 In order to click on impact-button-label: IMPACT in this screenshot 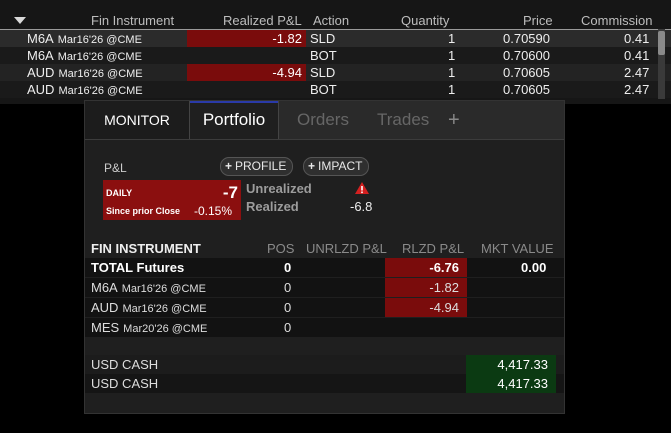, I will do `click(340, 166)`.